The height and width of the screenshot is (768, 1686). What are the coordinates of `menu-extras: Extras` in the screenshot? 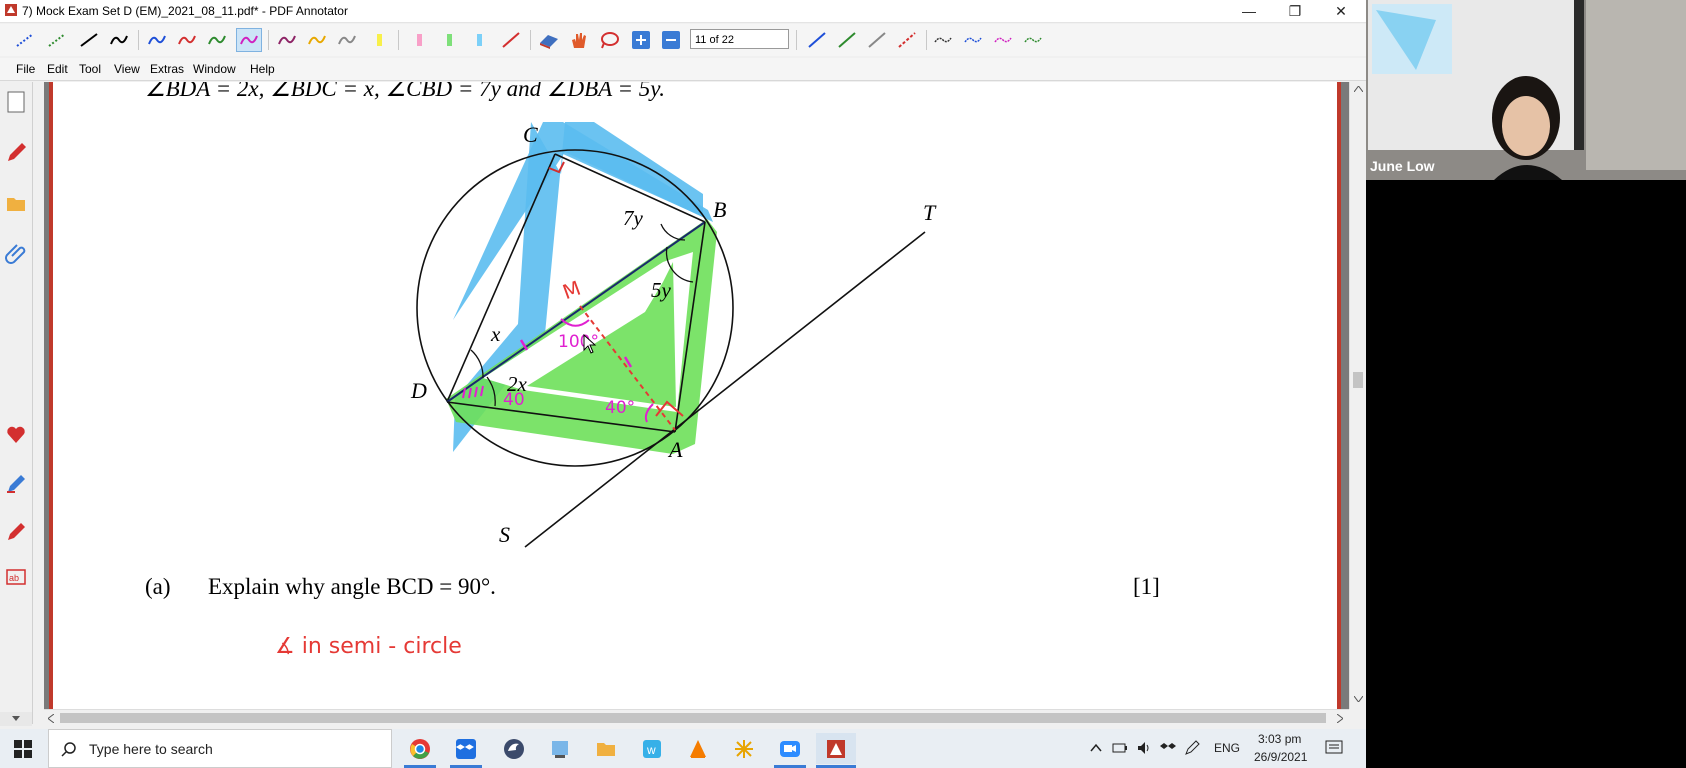 It's located at (167, 69).